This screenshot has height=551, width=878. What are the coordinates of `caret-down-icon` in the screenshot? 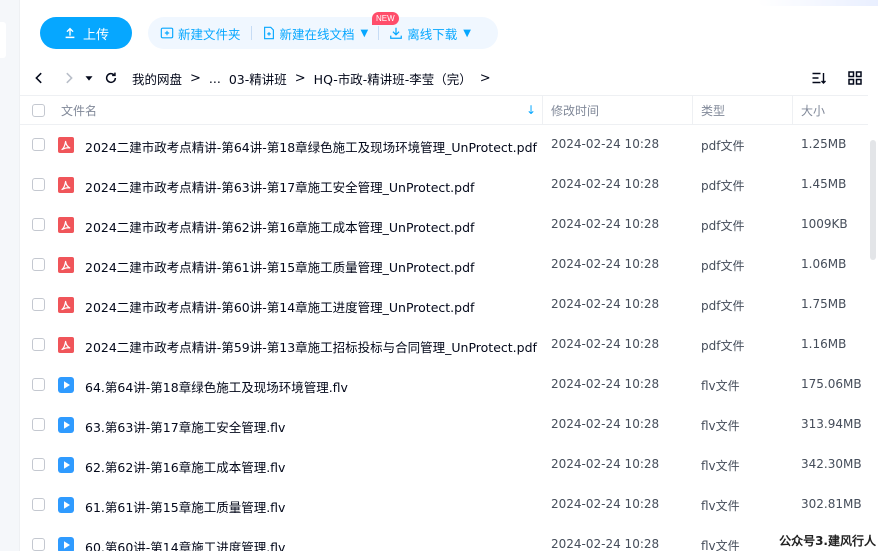 It's located at (89, 78).